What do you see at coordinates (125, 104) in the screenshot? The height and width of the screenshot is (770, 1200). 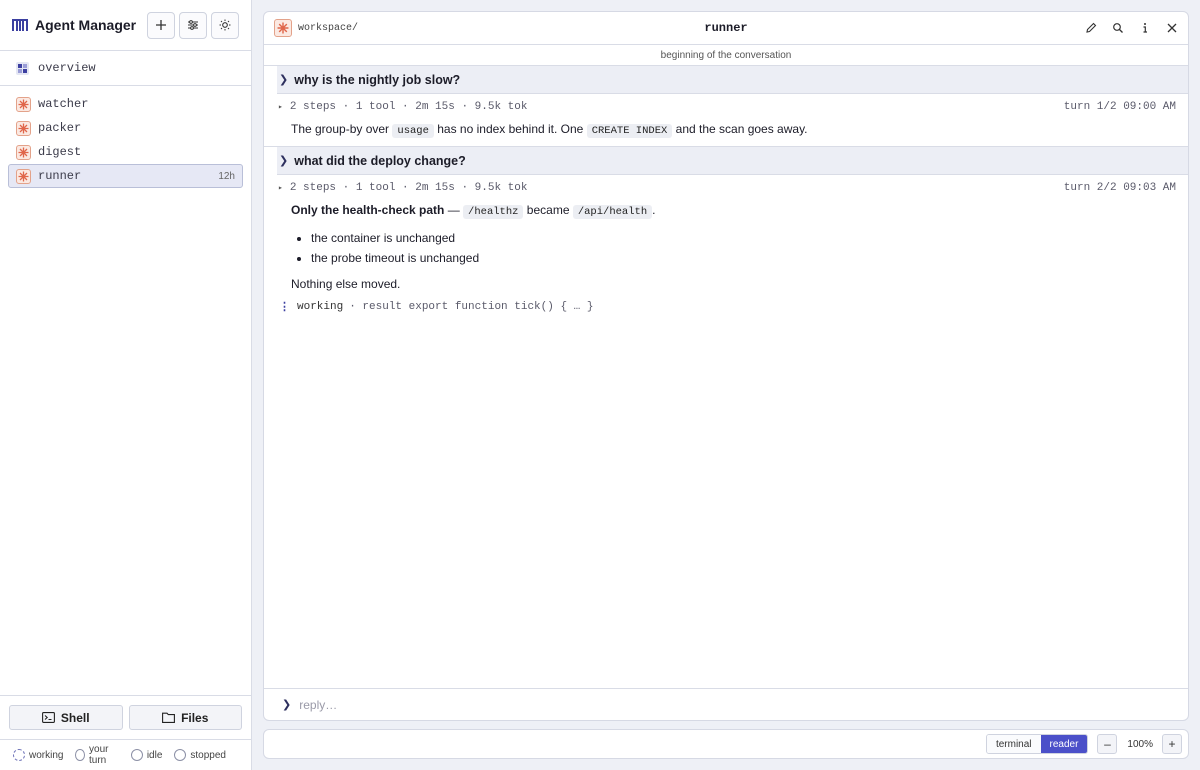 I see `sidebar-item-watcher: watcher` at bounding box center [125, 104].